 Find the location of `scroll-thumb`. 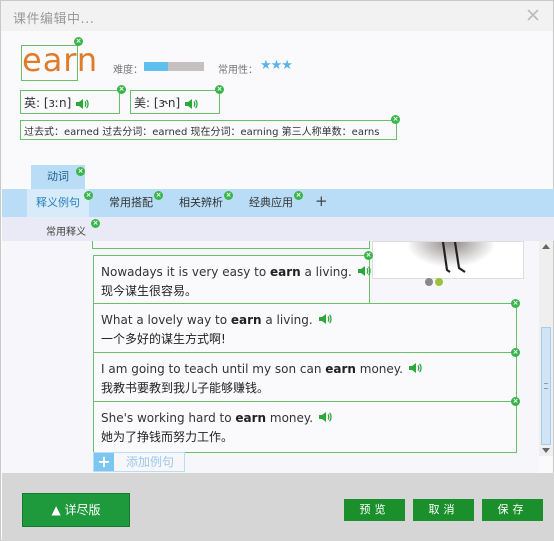

scroll-thumb is located at coordinates (546, 386).